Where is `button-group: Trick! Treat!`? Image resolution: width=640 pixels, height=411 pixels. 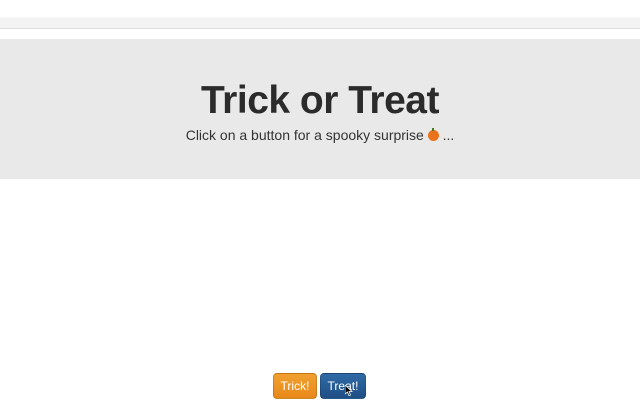 button-group: Trick! Treat! is located at coordinates (319, 386).